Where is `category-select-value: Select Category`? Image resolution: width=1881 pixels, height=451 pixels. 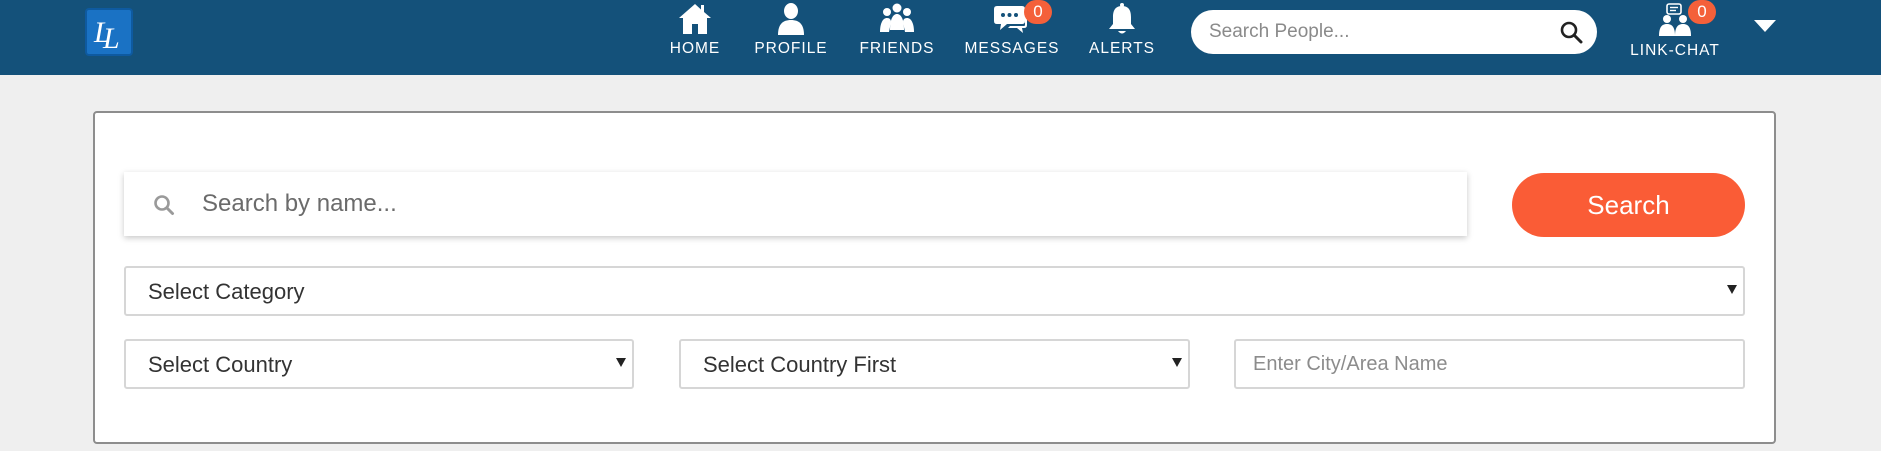
category-select-value: Select Category is located at coordinates (226, 291).